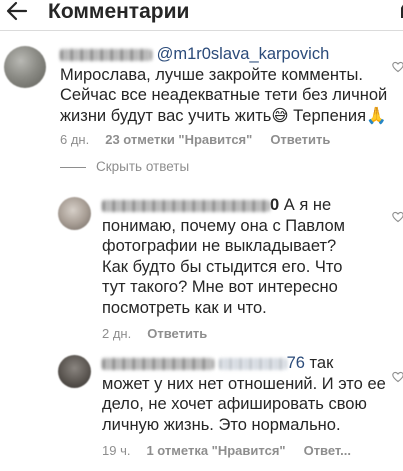  Describe the element at coordinates (296, 363) in the screenshot. I see `mention-tail: 76` at that location.